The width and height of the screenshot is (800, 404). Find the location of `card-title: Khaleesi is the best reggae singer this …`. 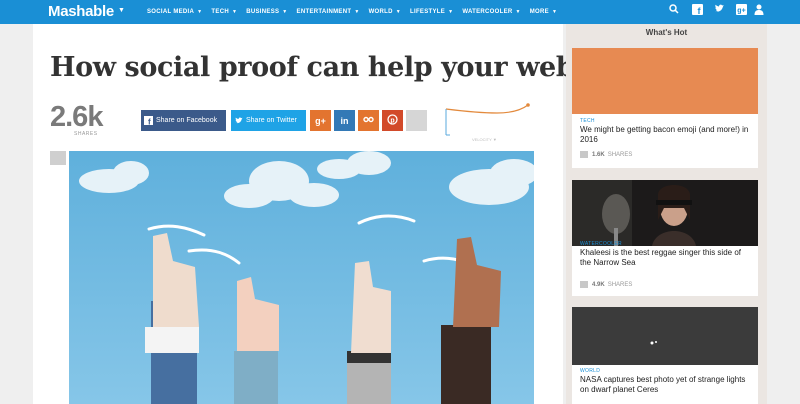

card-title: Khaleesi is the best reggae singer this … is located at coordinates (666, 258).